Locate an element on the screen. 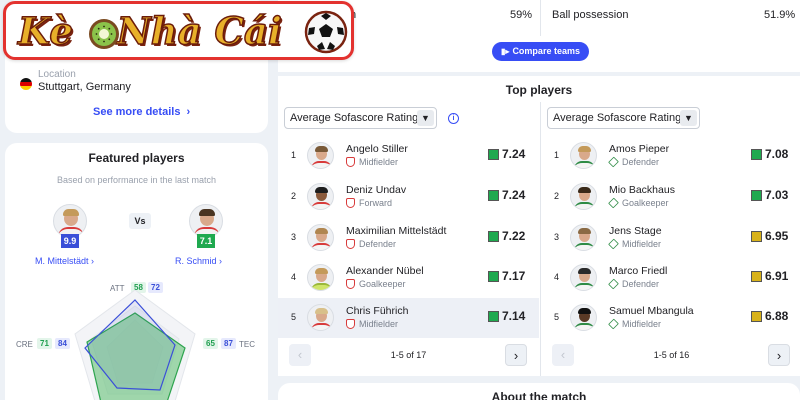 The width and height of the screenshot is (800, 400). player-rating: 6.91 is located at coordinates (777, 276).